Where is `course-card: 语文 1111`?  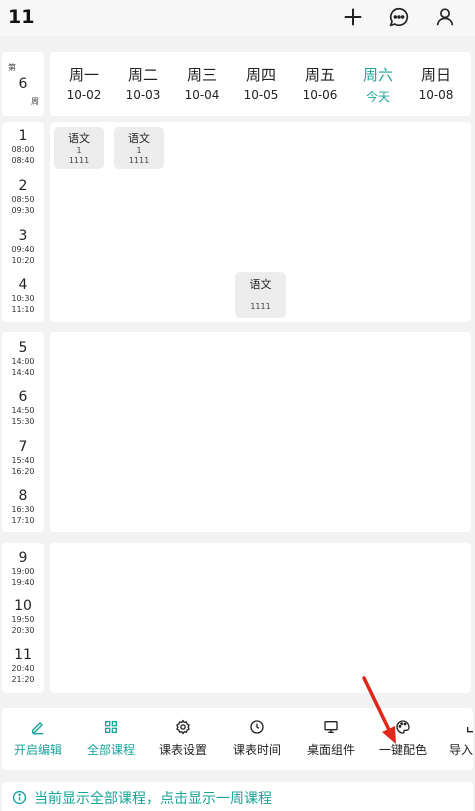 course-card: 语文 1111 is located at coordinates (260, 295).